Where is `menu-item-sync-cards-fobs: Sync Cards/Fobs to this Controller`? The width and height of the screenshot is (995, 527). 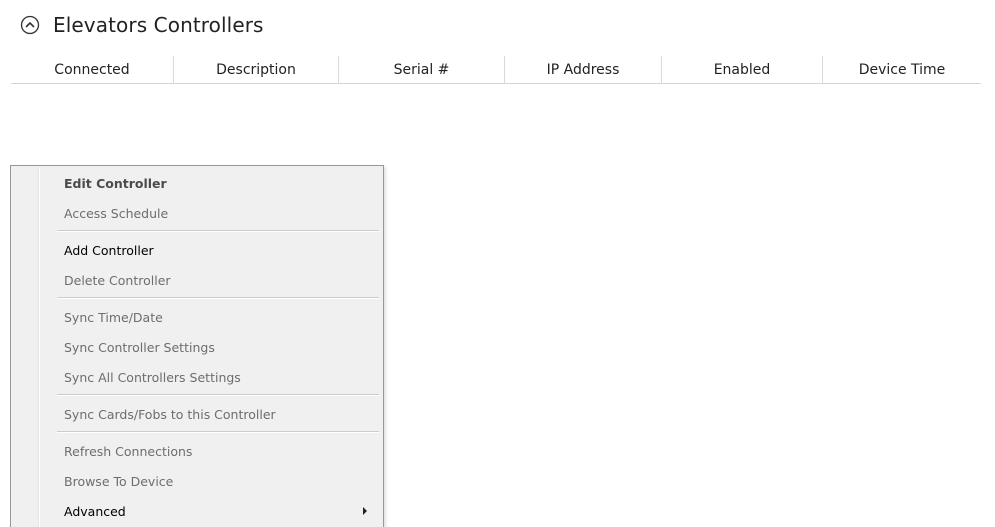
menu-item-sync-cards-fobs: Sync Cards/Fobs to this Controller is located at coordinates (197, 414).